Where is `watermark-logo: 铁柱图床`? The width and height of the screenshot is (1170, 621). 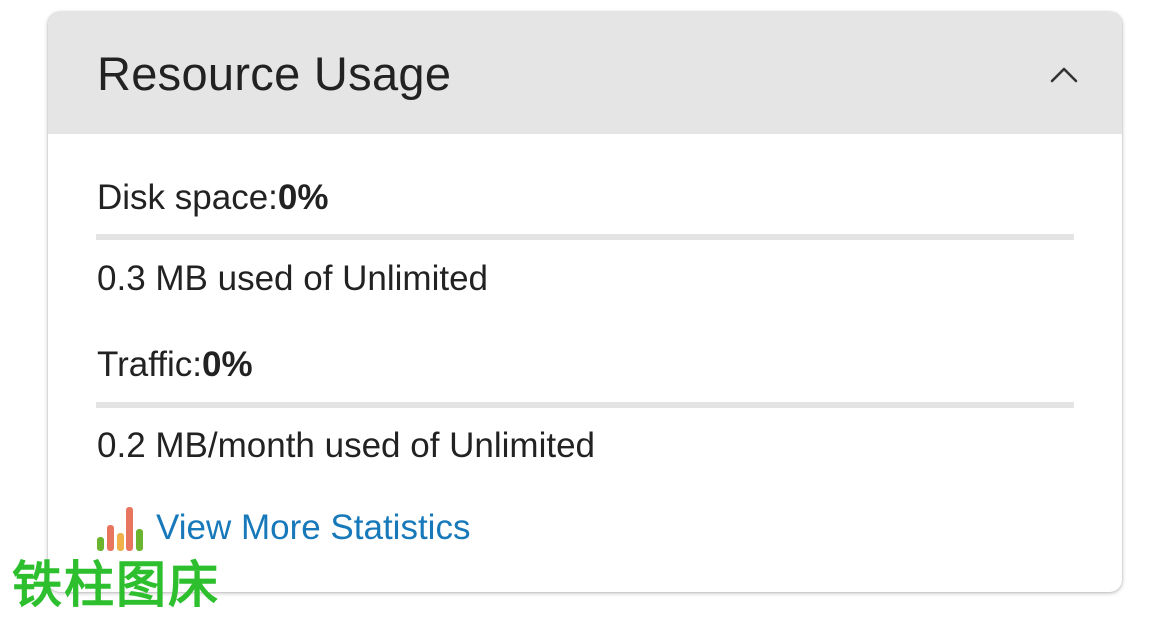 watermark-logo: 铁柱图床 is located at coordinates (116, 585).